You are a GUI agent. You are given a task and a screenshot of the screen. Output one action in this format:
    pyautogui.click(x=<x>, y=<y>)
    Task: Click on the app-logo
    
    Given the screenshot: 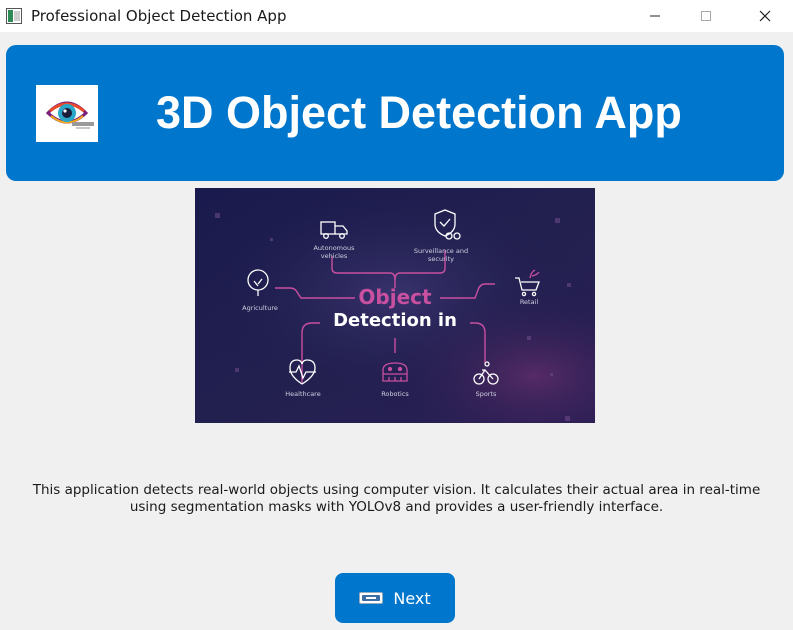 What is the action you would take?
    pyautogui.click(x=67, y=113)
    